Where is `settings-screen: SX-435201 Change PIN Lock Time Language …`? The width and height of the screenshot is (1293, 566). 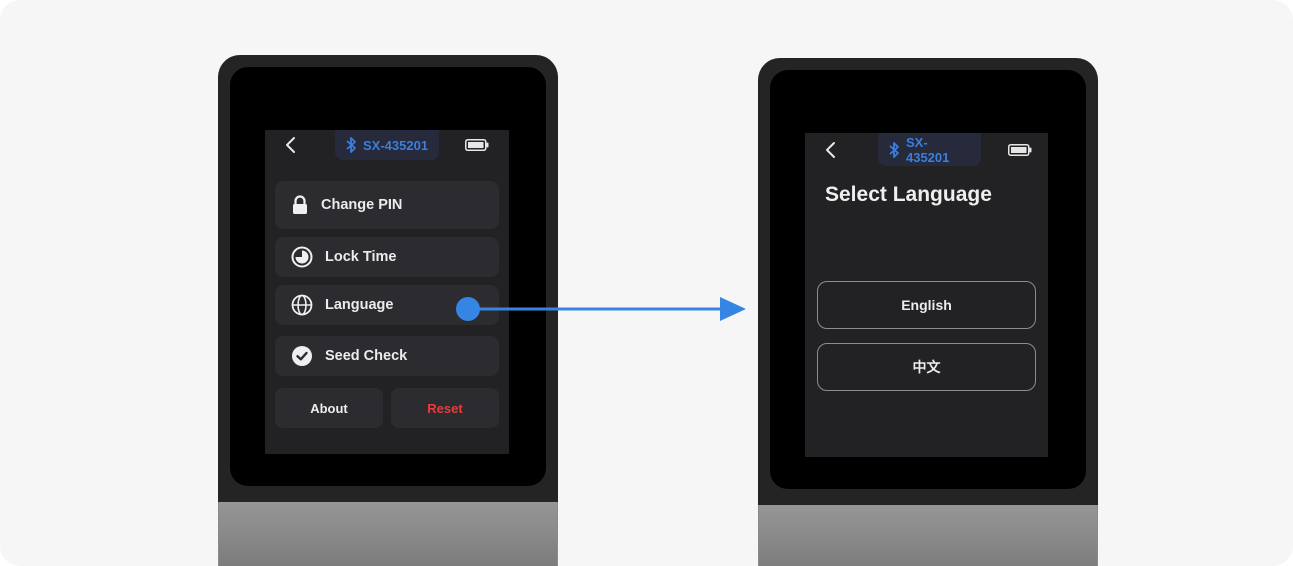
settings-screen: SX-435201 Change PIN Lock Time Language … is located at coordinates (387, 292).